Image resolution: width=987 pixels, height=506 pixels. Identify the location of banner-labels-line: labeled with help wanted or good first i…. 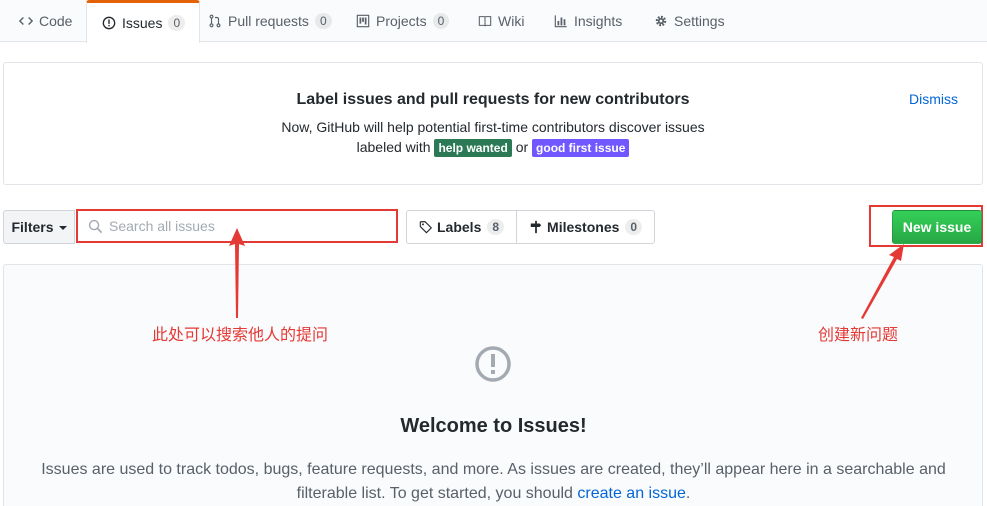
(493, 148).